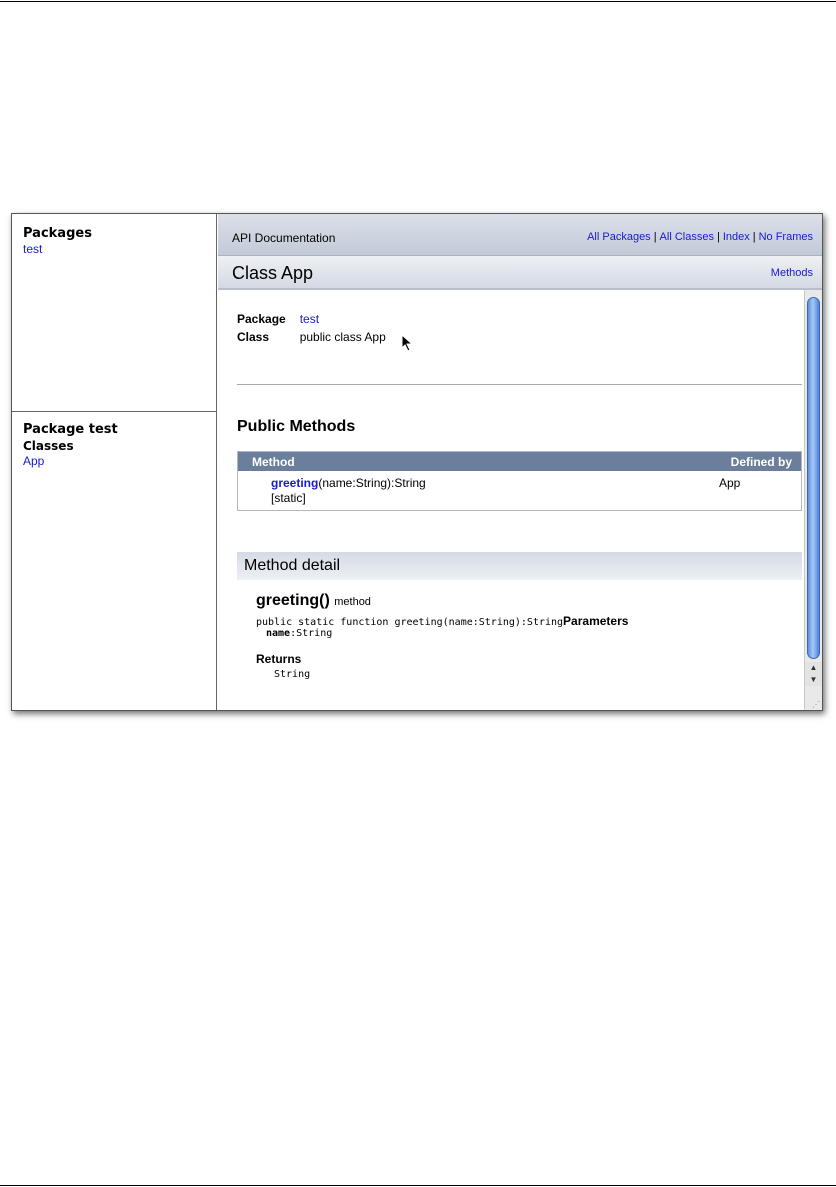 Image resolution: width=836 pixels, height=1187 pixels. What do you see at coordinates (792, 273) in the screenshot?
I see `methods-link: Methods` at bounding box center [792, 273].